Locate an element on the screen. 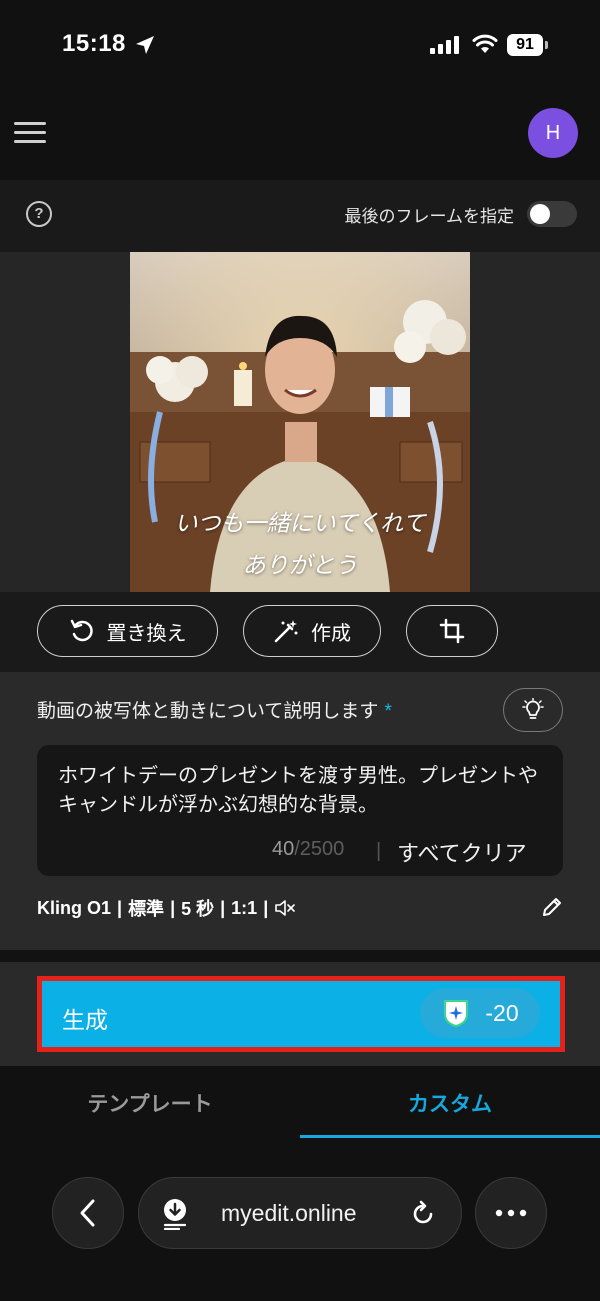 The image size is (600, 1301). undo-icon is located at coordinates (81, 630).